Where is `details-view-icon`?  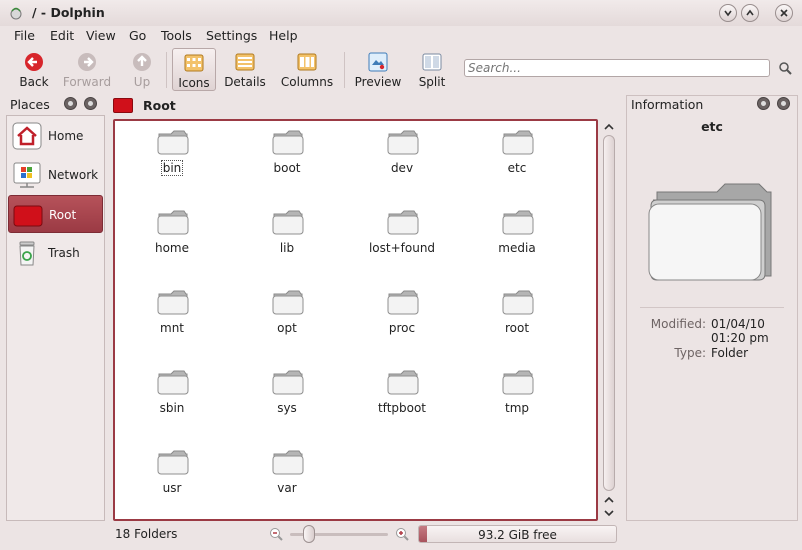
details-view-icon is located at coordinates (245, 62).